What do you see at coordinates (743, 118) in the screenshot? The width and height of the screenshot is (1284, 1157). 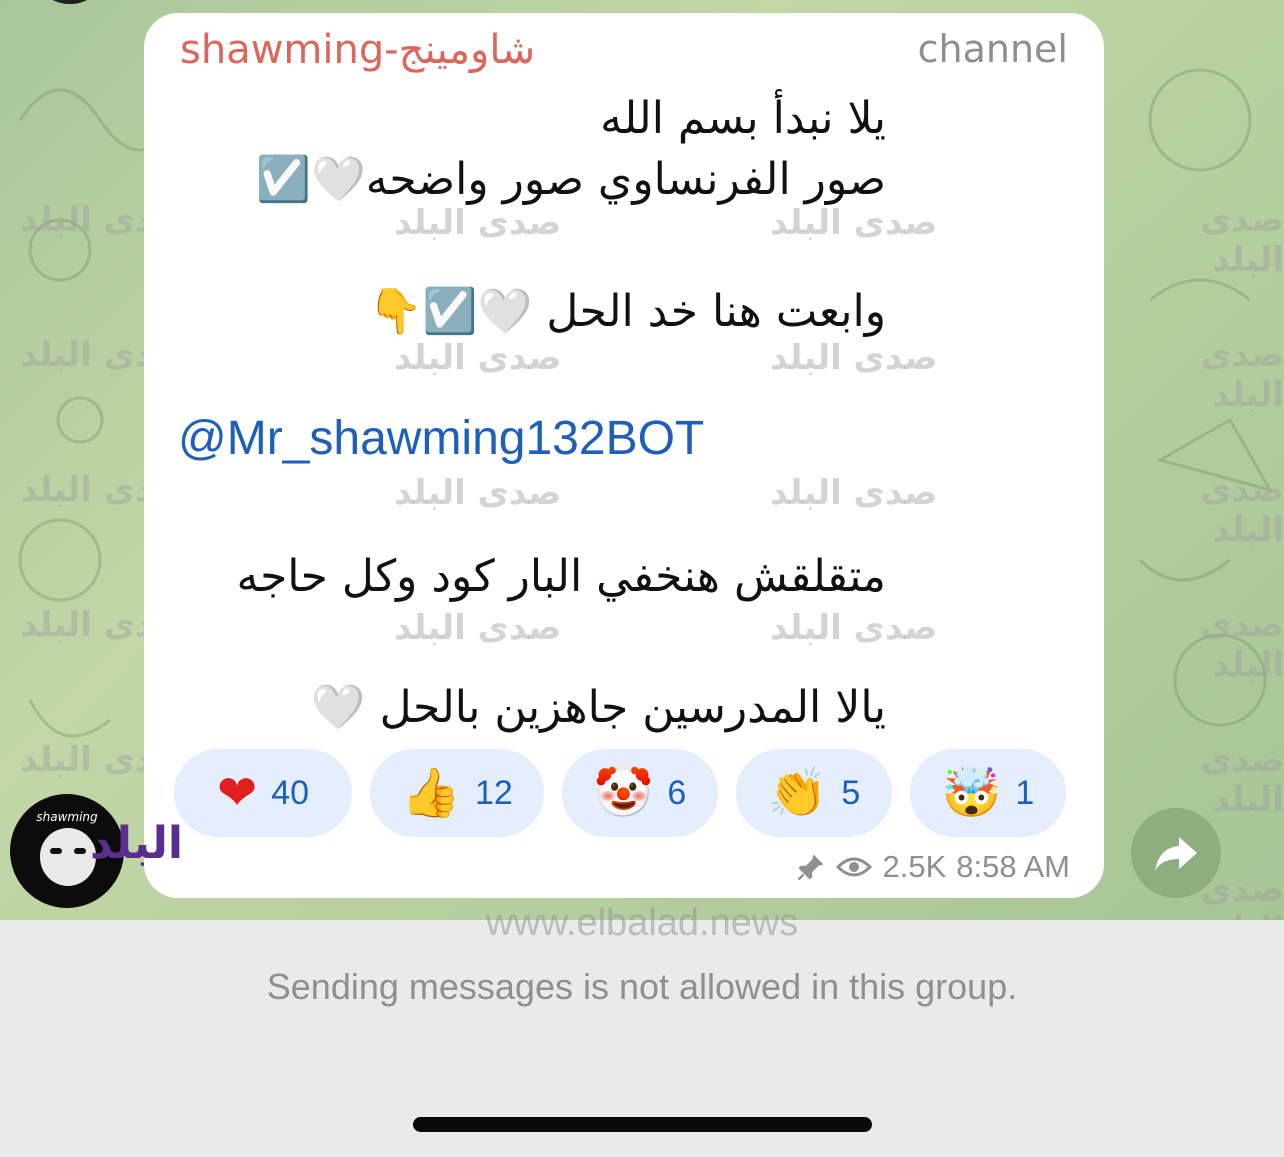 I see `message-line: يلا نبدأ بسم الله` at bounding box center [743, 118].